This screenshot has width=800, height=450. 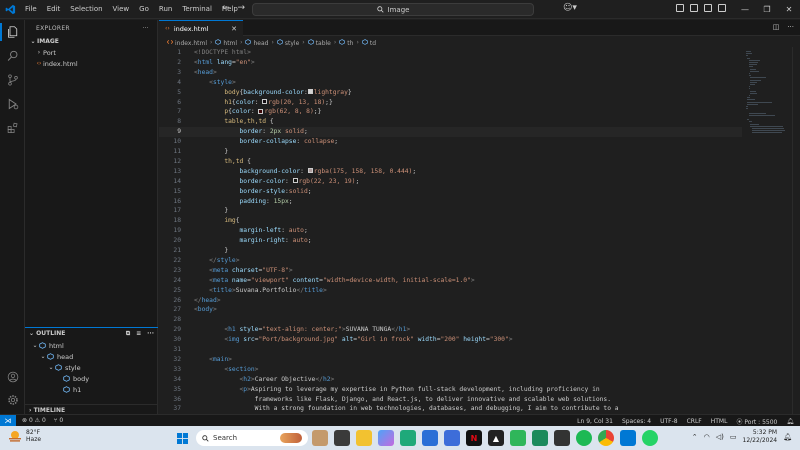 I want to click on clock: 5:32 PM 12/22/2024, so click(x=760, y=437).